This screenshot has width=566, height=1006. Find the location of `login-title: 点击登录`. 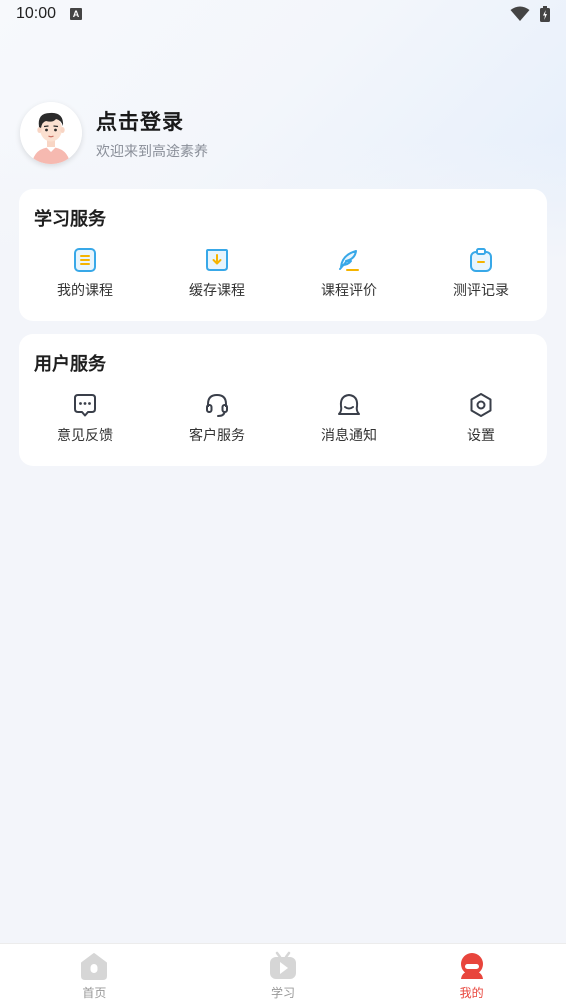

login-title: 点击登录 is located at coordinates (152, 121).